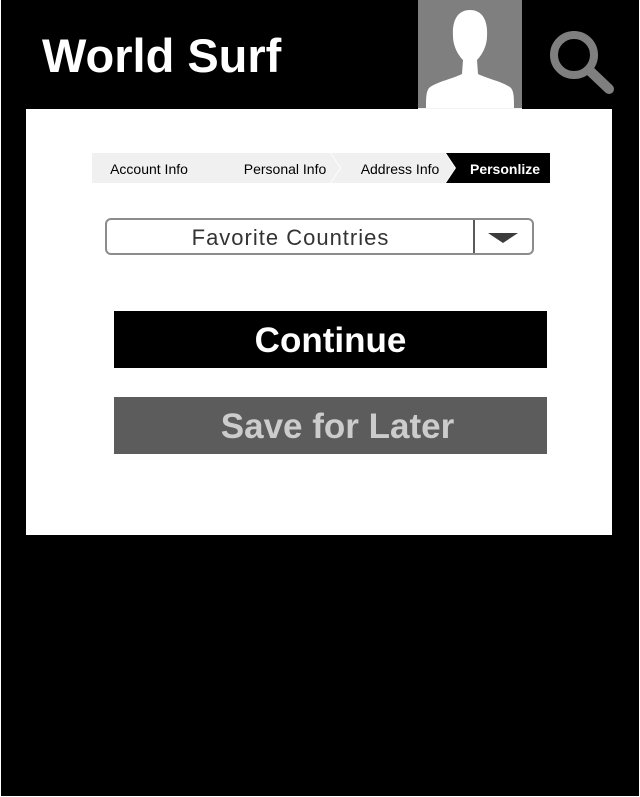 The height and width of the screenshot is (797, 640). What do you see at coordinates (162, 55) in the screenshot?
I see `app-title: World Surf` at bounding box center [162, 55].